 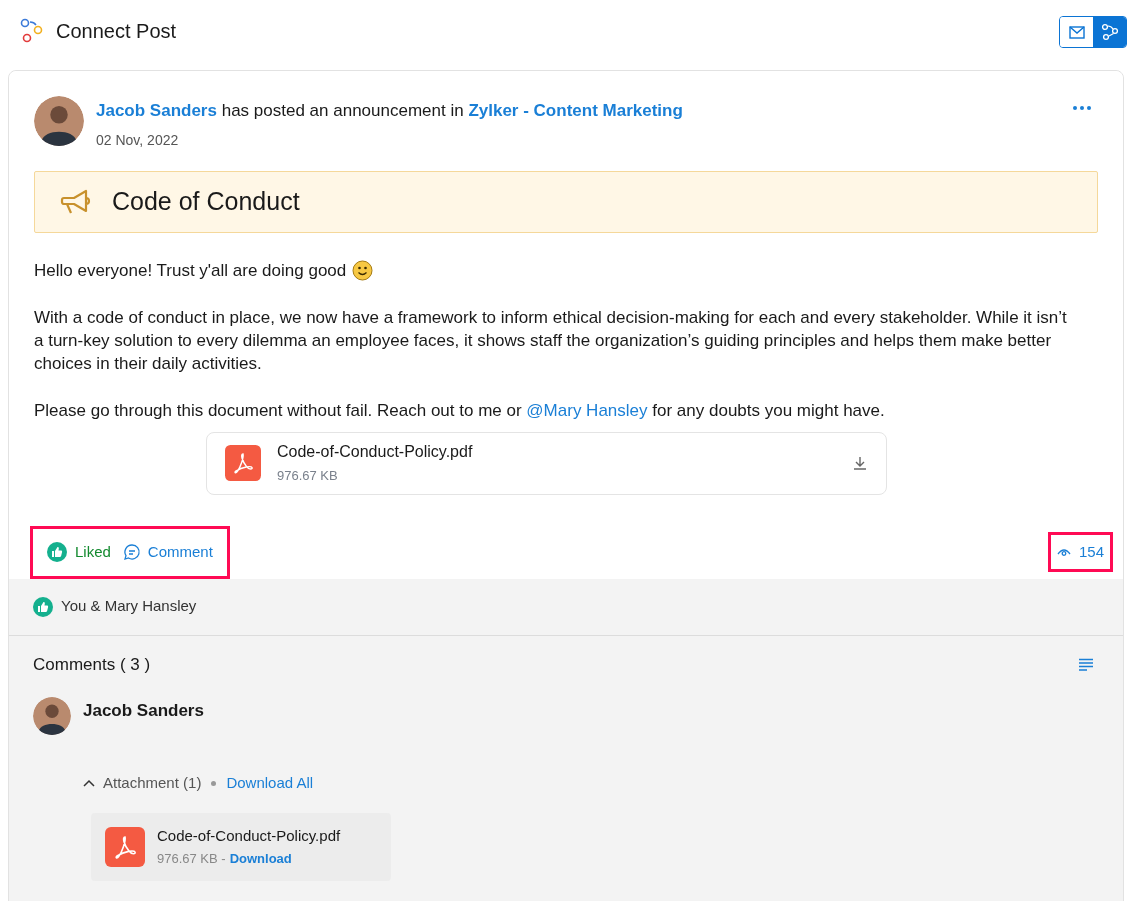 What do you see at coordinates (1063, 552) in the screenshot?
I see `eye-icon` at bounding box center [1063, 552].